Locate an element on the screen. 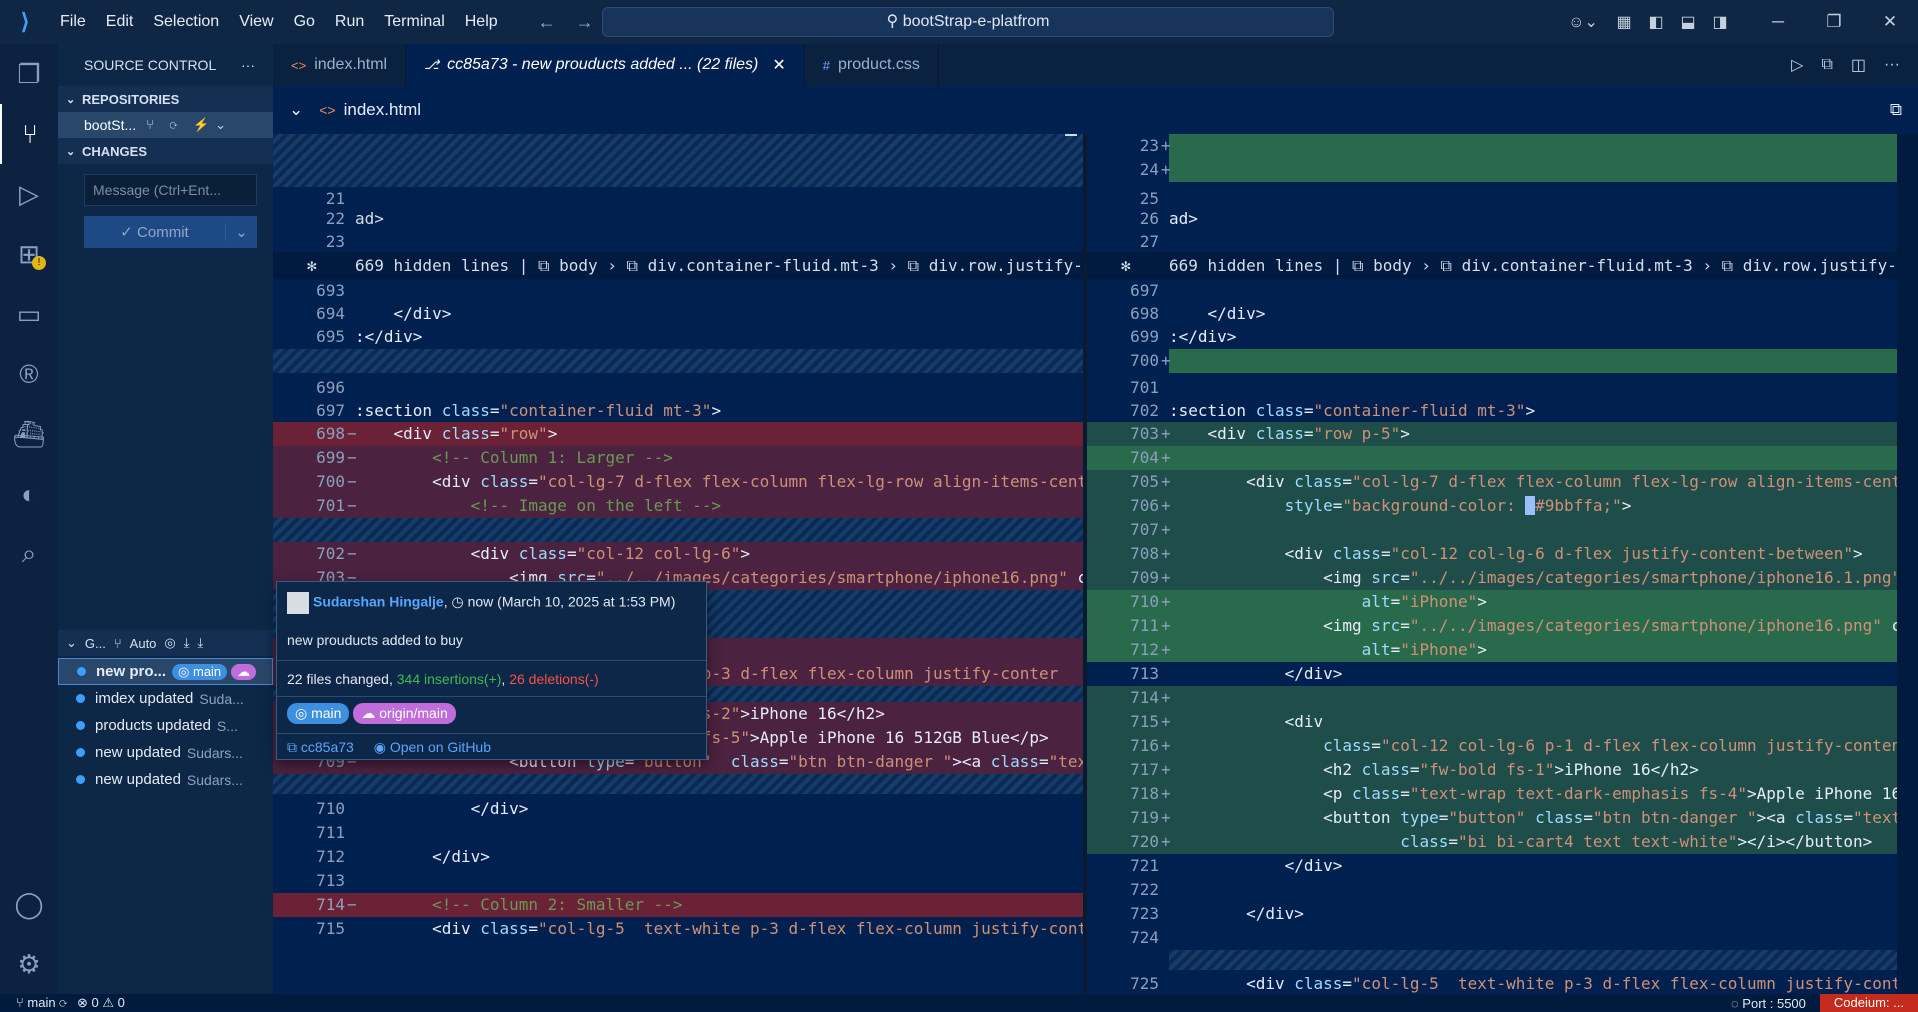 The image size is (1918, 1012). repository-item: bootSt... ⑂ ⟳ ⚡⌄ is located at coordinates (165, 125).